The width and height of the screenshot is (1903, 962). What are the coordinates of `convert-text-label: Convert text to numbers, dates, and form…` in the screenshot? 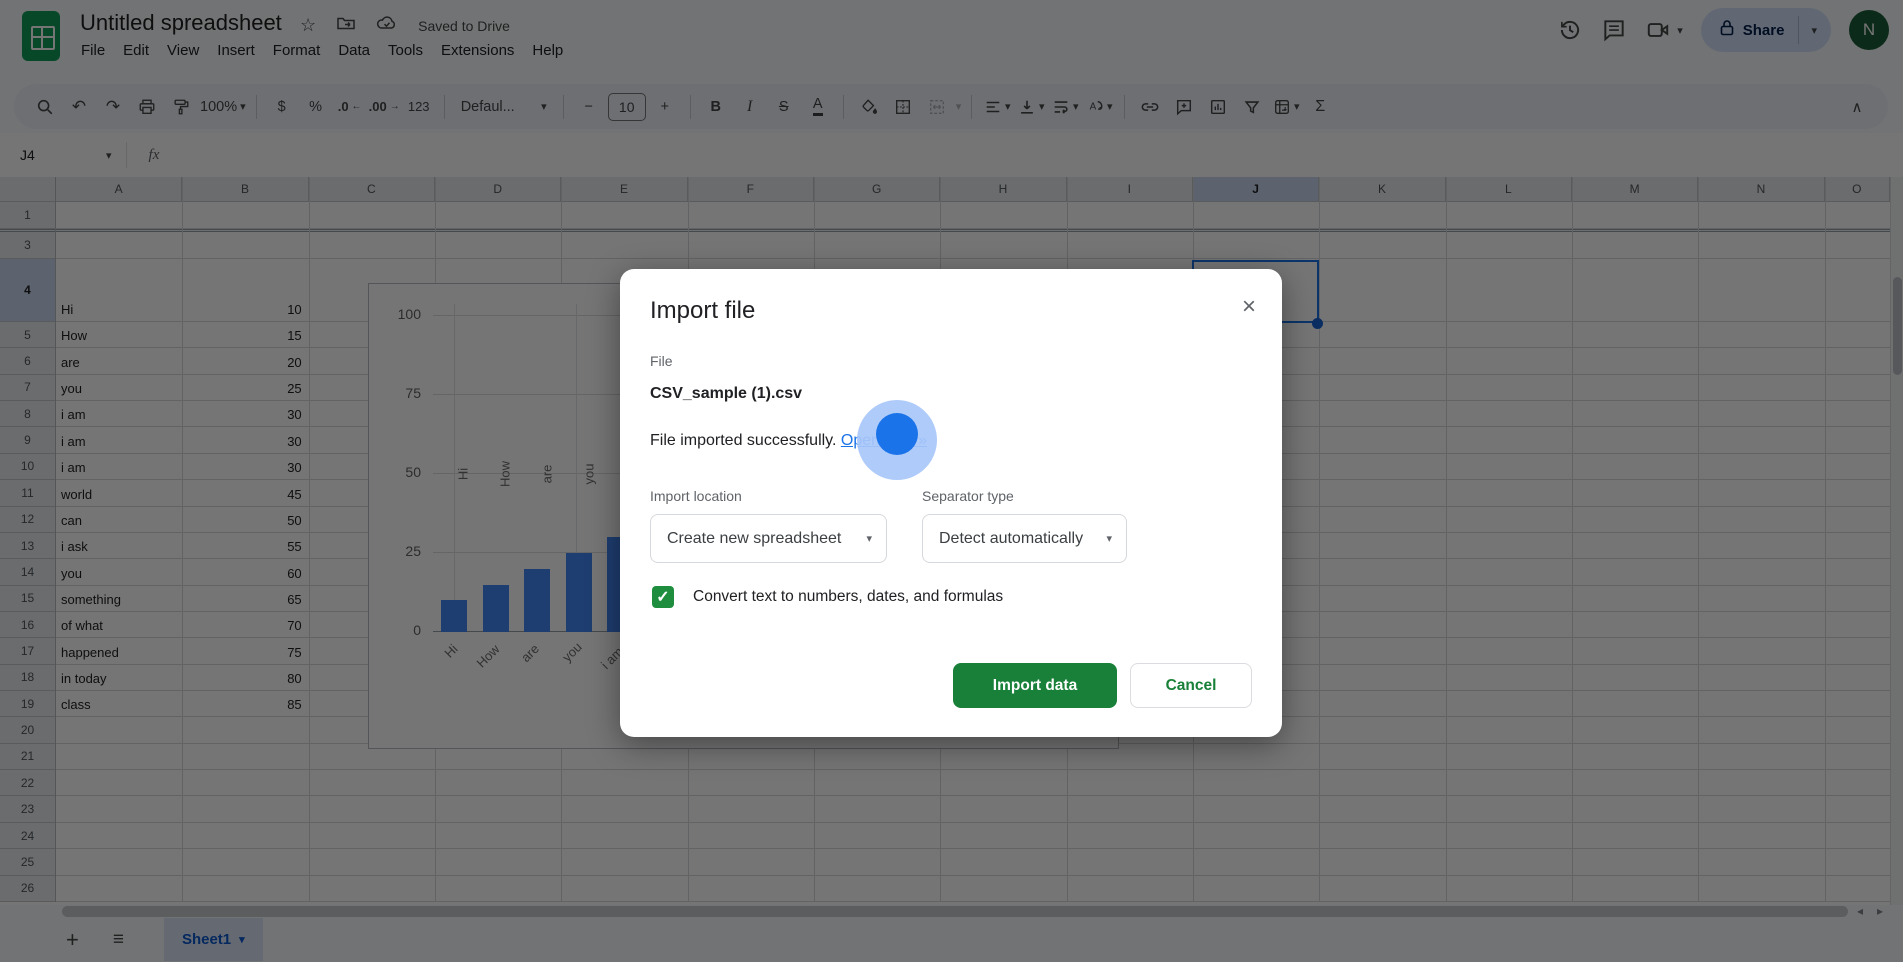 It's located at (848, 596).